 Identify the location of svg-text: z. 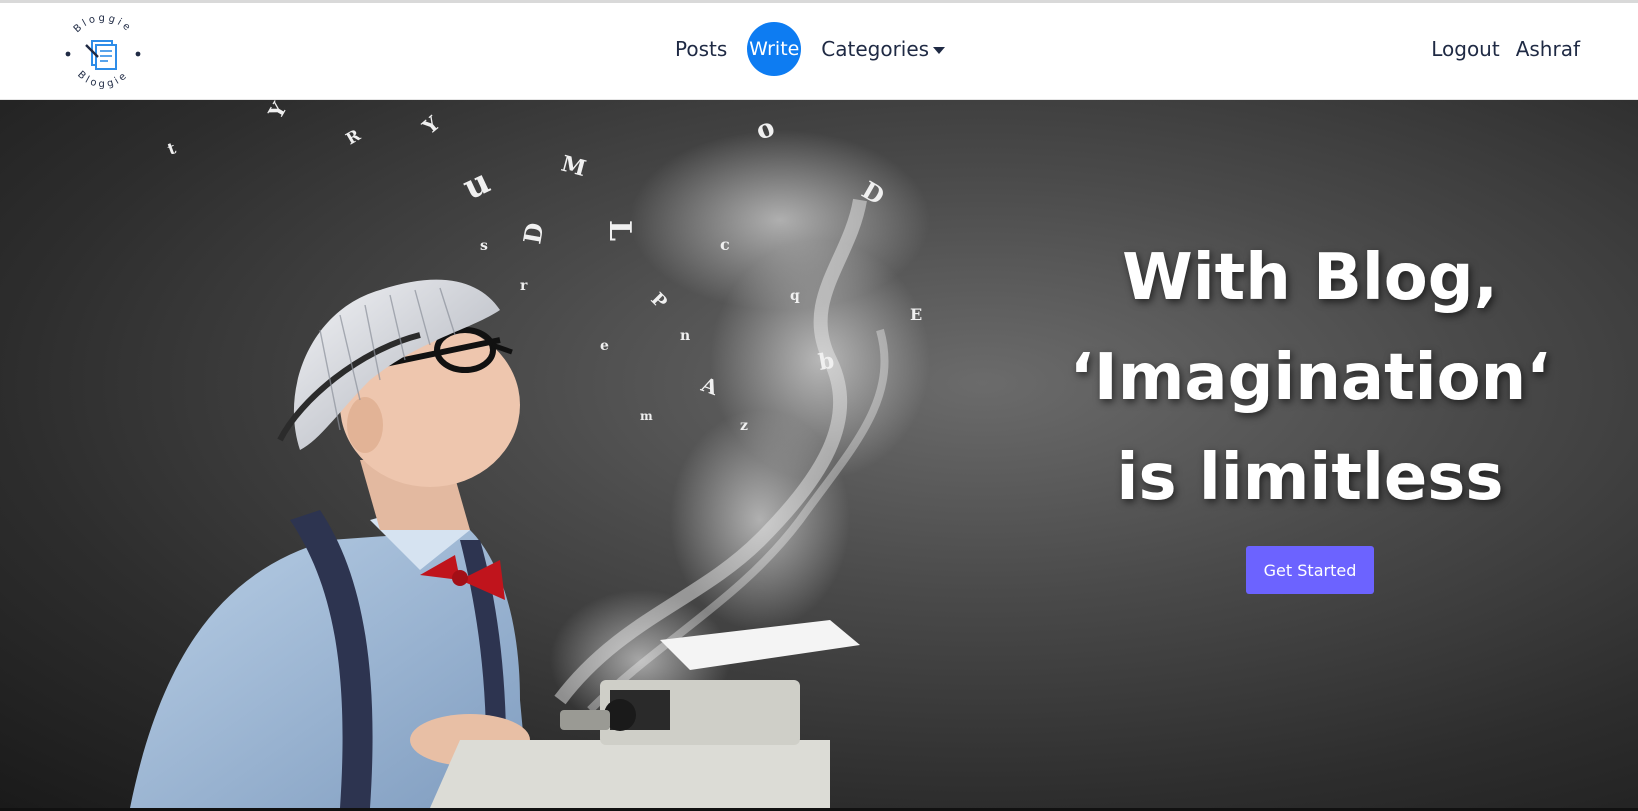
(744, 426).